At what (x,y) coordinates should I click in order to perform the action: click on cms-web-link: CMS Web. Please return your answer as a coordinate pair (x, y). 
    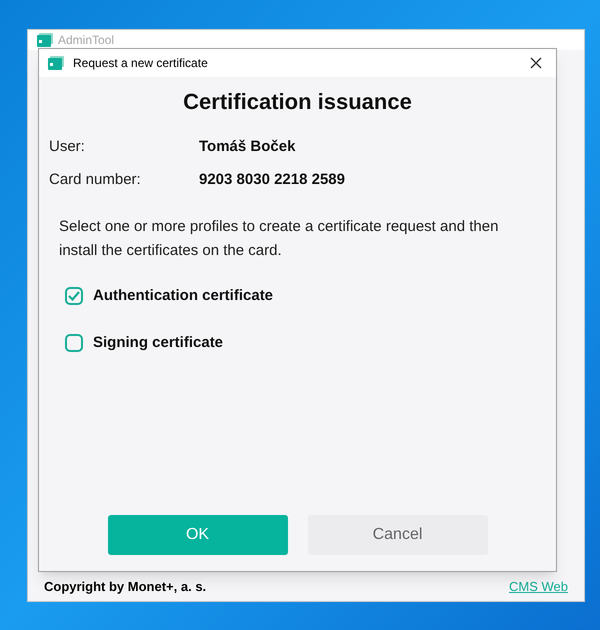
    Looking at the image, I should click on (538, 587).